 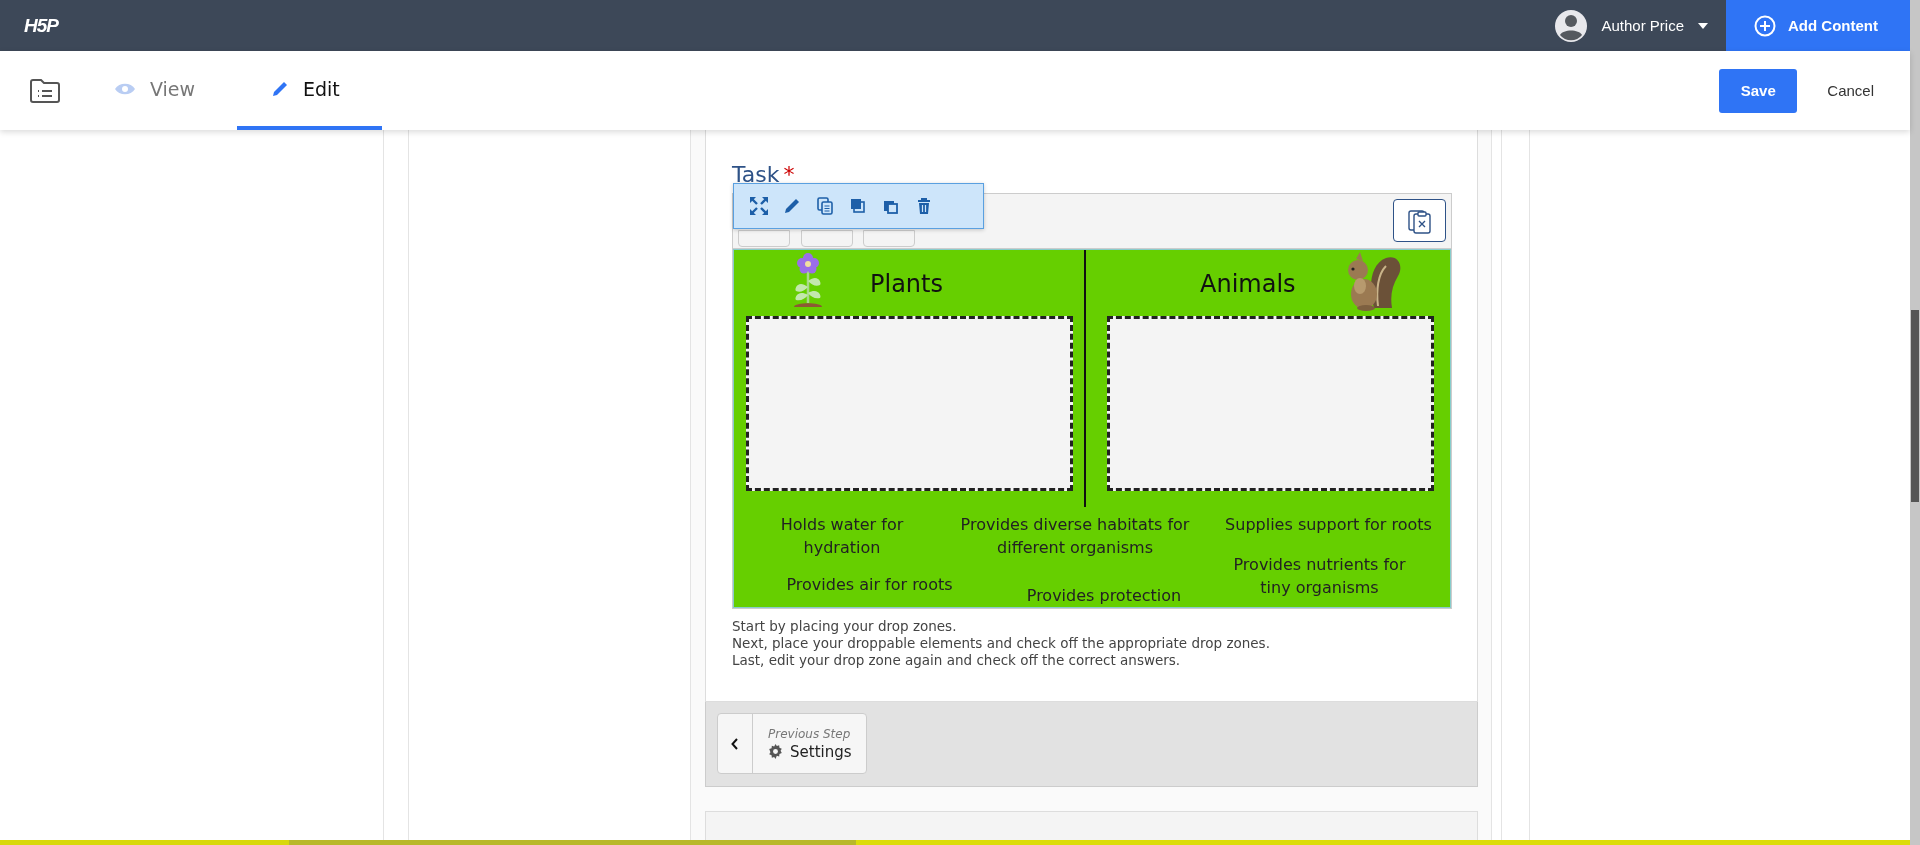 I want to click on bring-front-icon, so click(x=858, y=206).